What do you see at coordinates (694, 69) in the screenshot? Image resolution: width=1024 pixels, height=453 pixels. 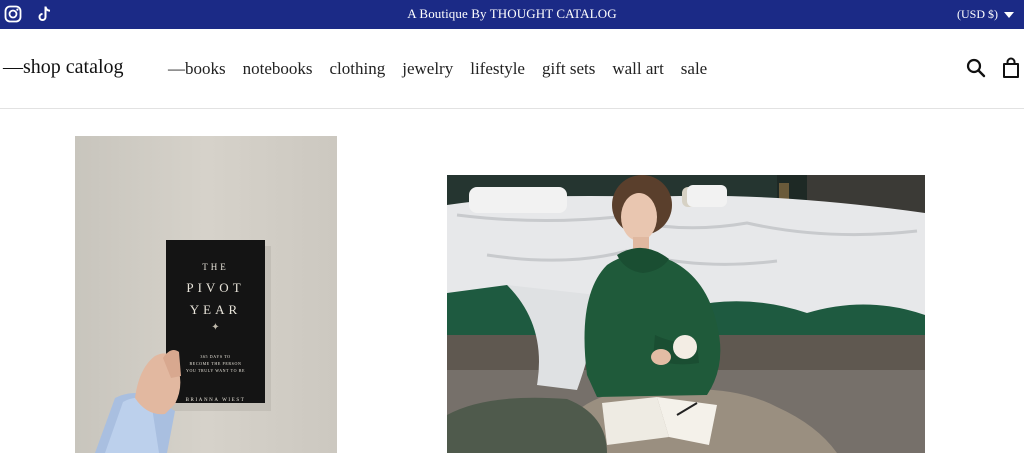 I see `nav-item-sale: sale` at bounding box center [694, 69].